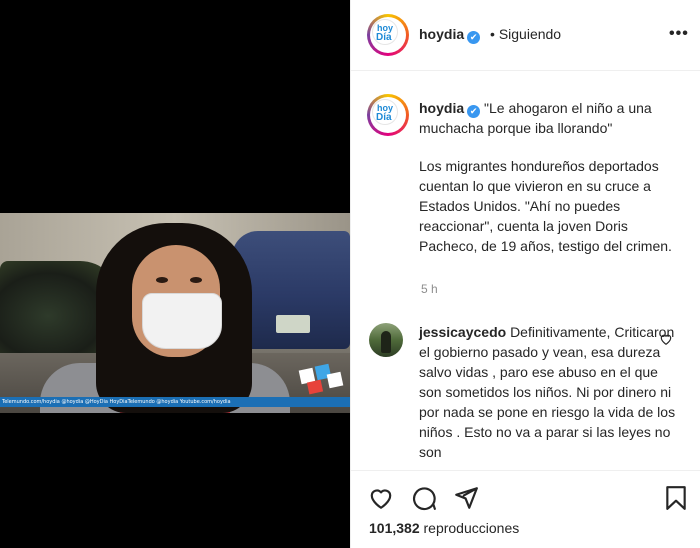 This screenshot has width=700, height=548. I want to click on share-icon, so click(466, 498).